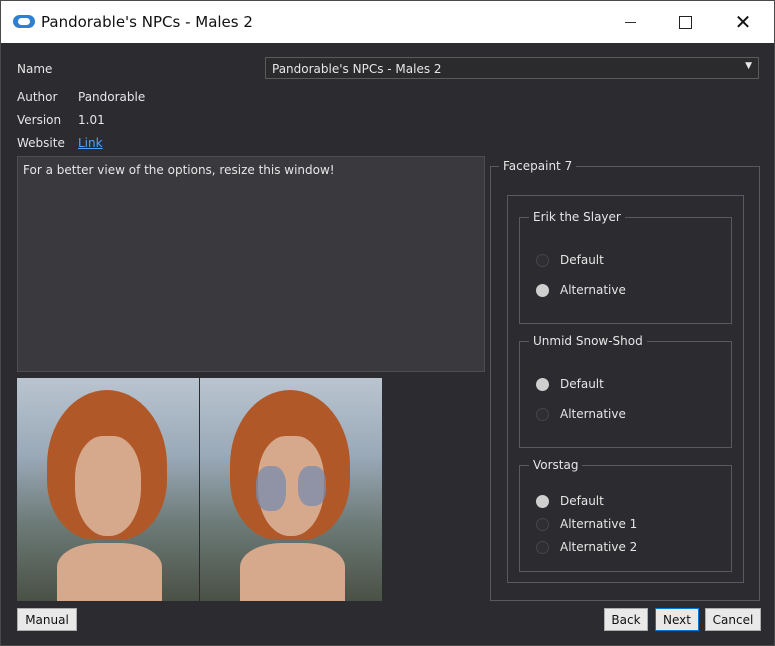 The image size is (775, 646). Describe the element at coordinates (47, 619) in the screenshot. I see `manual-button: Manual` at that location.